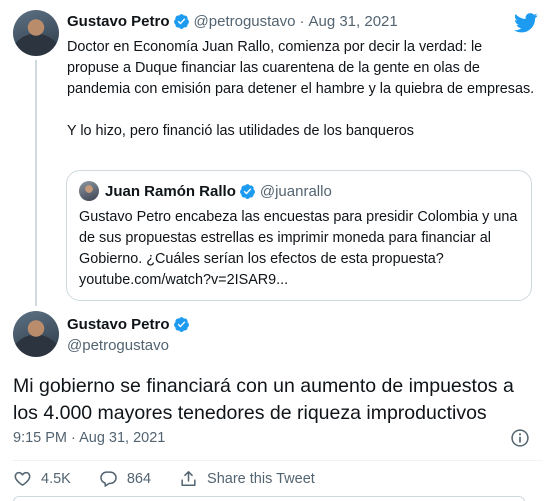  I want to click on reply-icon, so click(108, 479).